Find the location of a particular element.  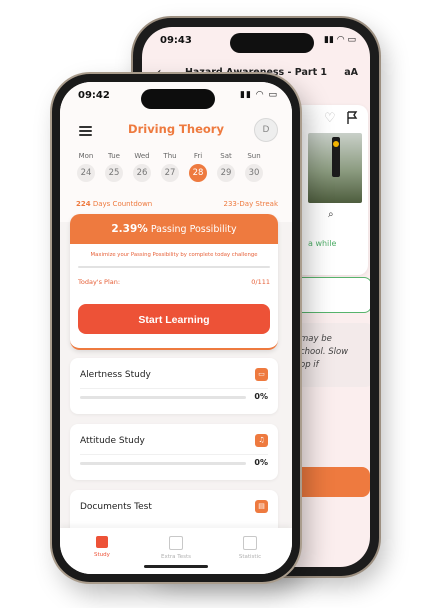

study-card-alertness: Alertness Study ▭ 0% is located at coordinates (174, 386).